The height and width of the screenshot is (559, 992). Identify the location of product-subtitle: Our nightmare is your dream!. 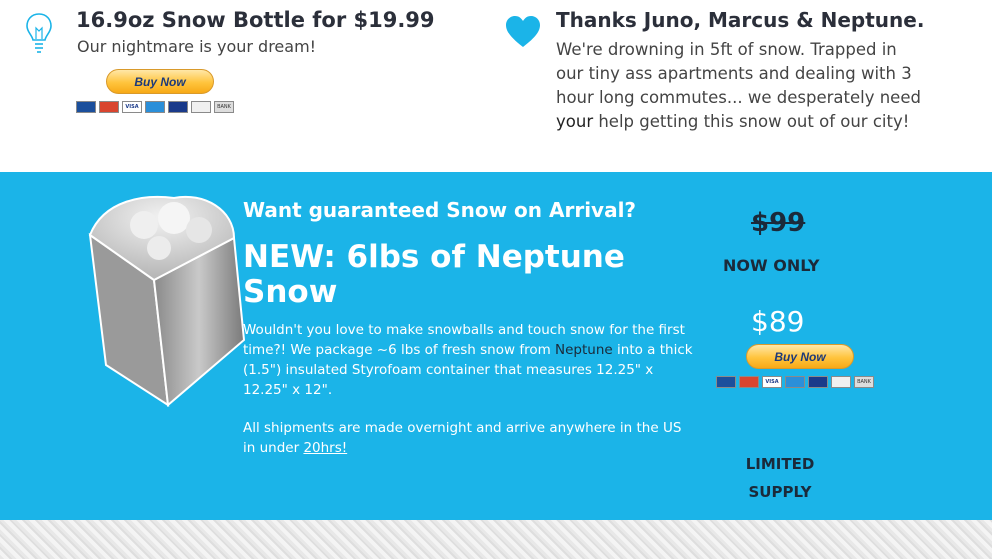
(197, 46).